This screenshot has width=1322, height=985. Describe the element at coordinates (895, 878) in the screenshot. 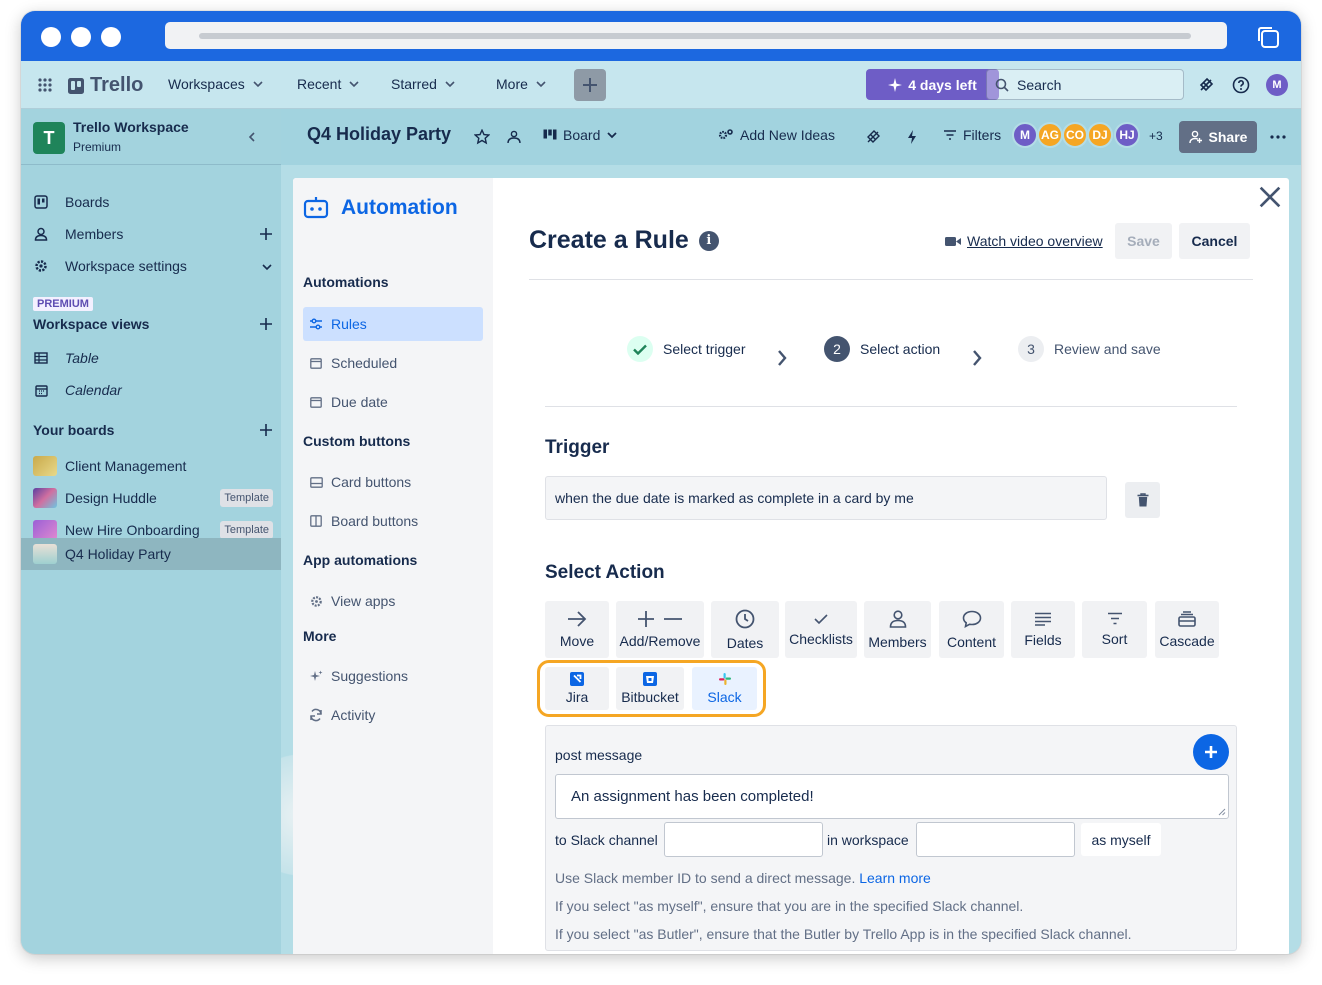

I see `learn-more-link: Learn more` at that location.